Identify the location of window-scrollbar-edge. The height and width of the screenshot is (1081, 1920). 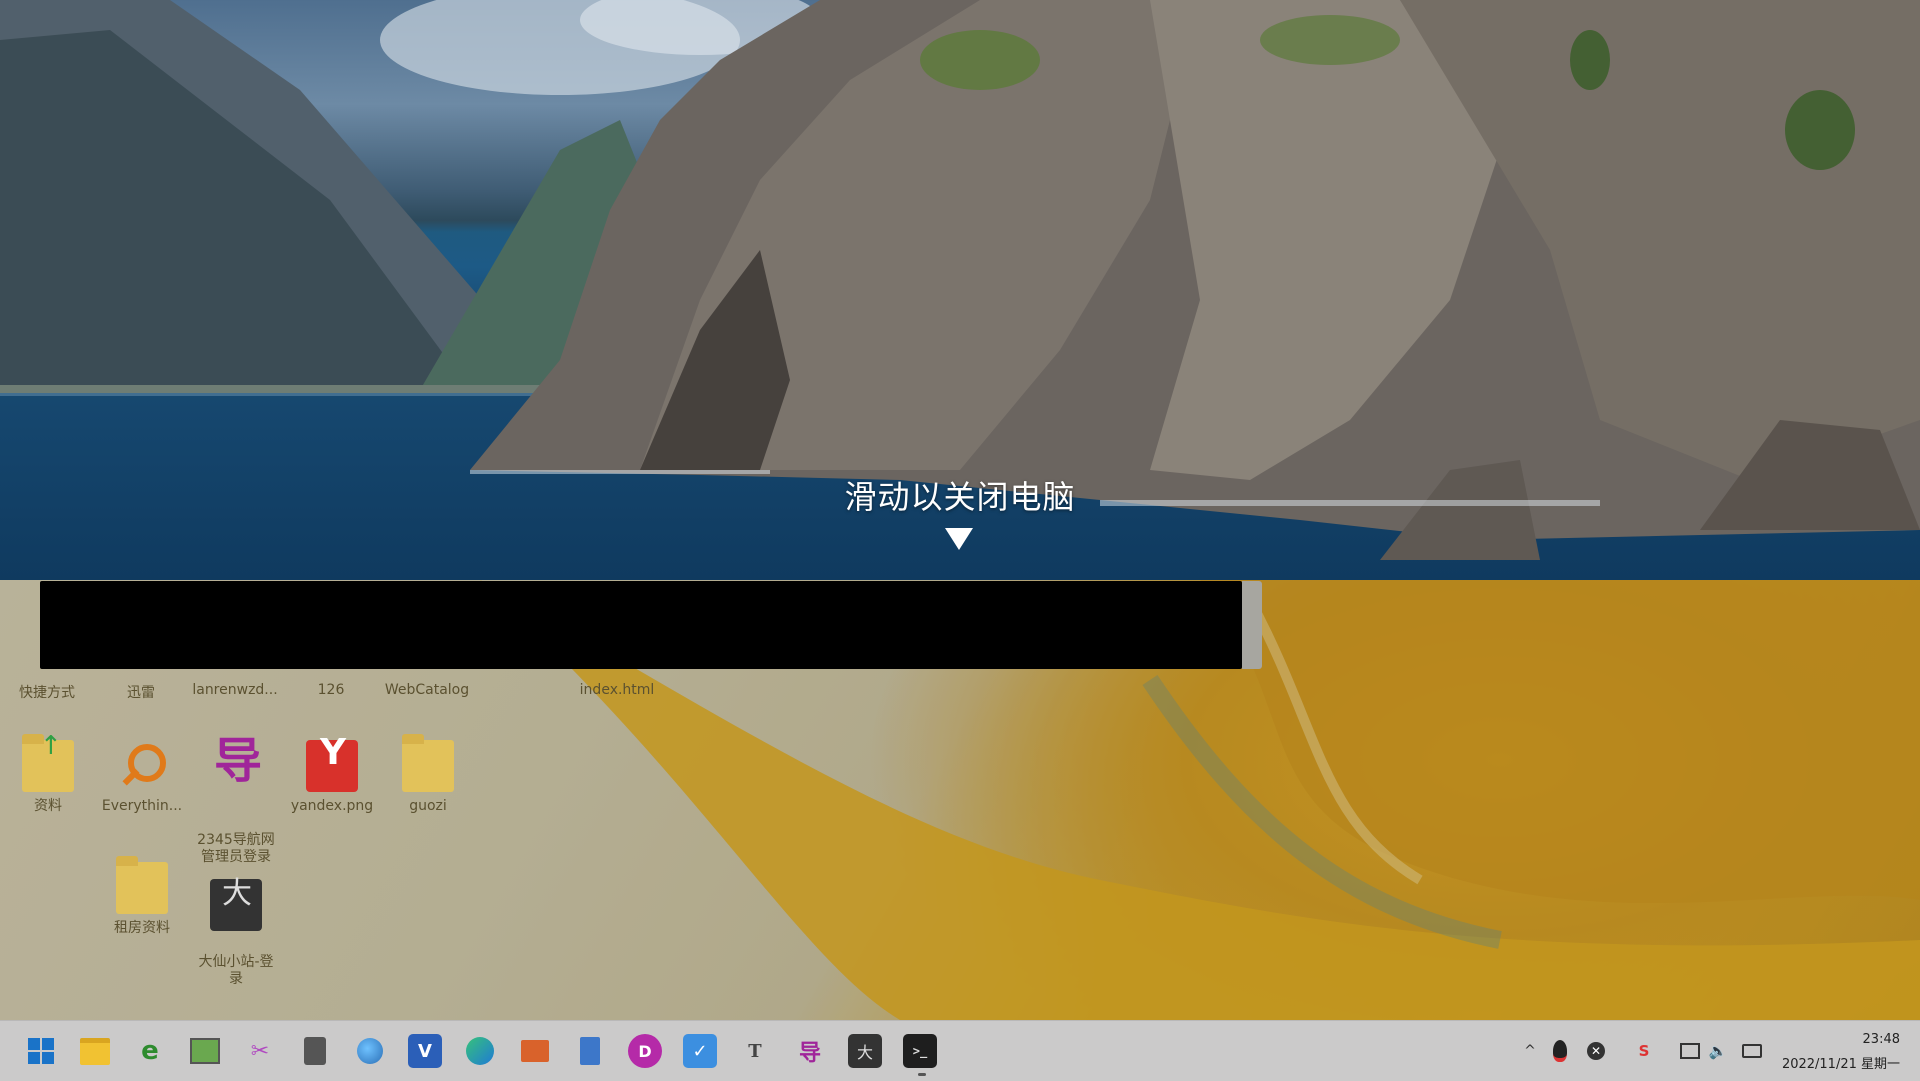
(1252, 625).